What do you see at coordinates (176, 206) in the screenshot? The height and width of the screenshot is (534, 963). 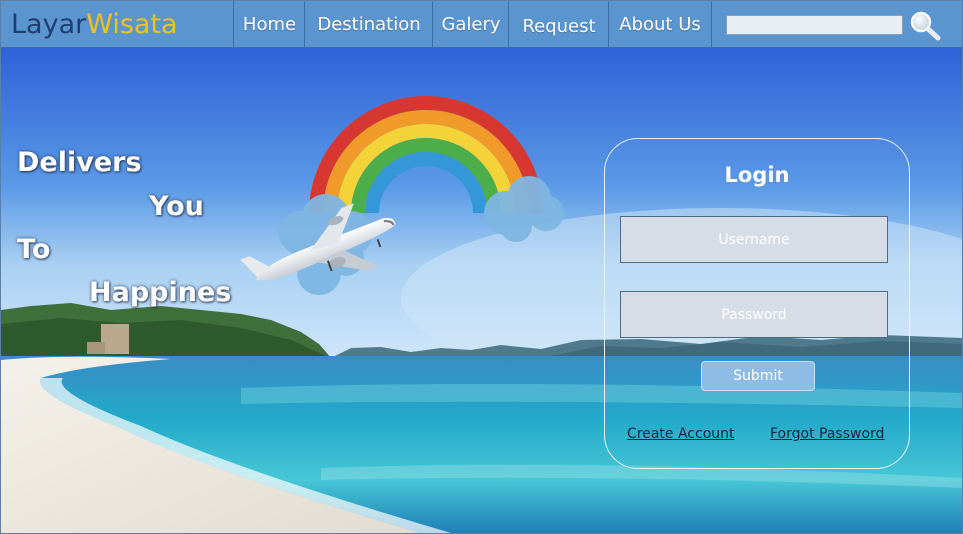 I see `tagline-you: You` at bounding box center [176, 206].